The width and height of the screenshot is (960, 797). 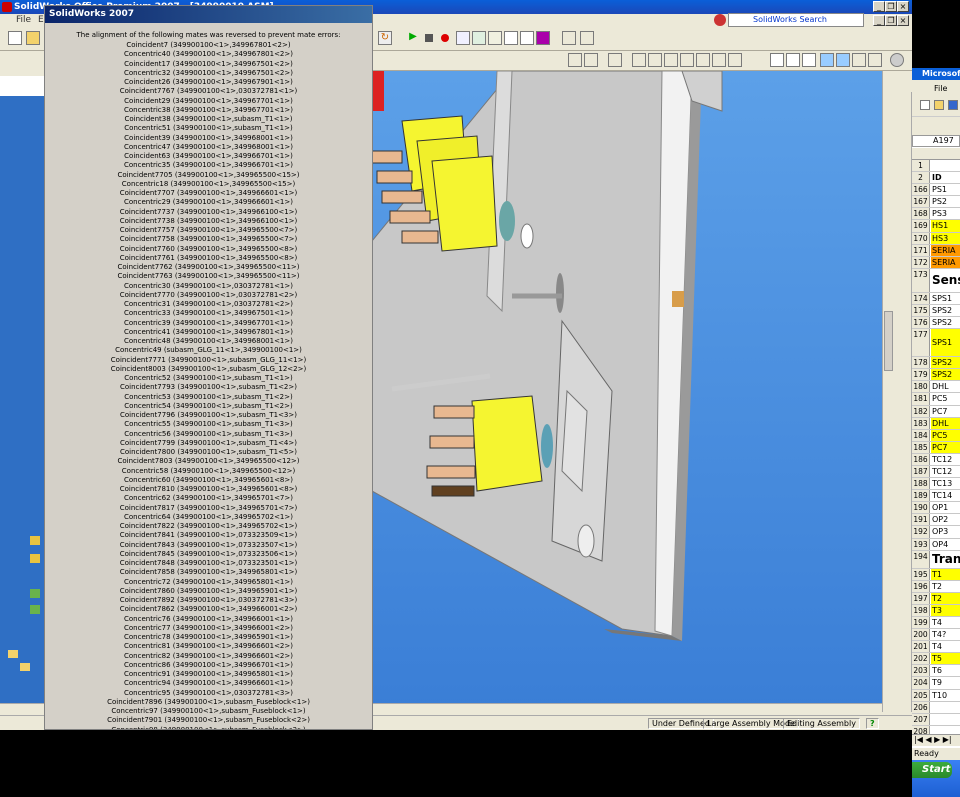 What do you see at coordinates (921, 310) in the screenshot?
I see `row-number: 175` at bounding box center [921, 310].